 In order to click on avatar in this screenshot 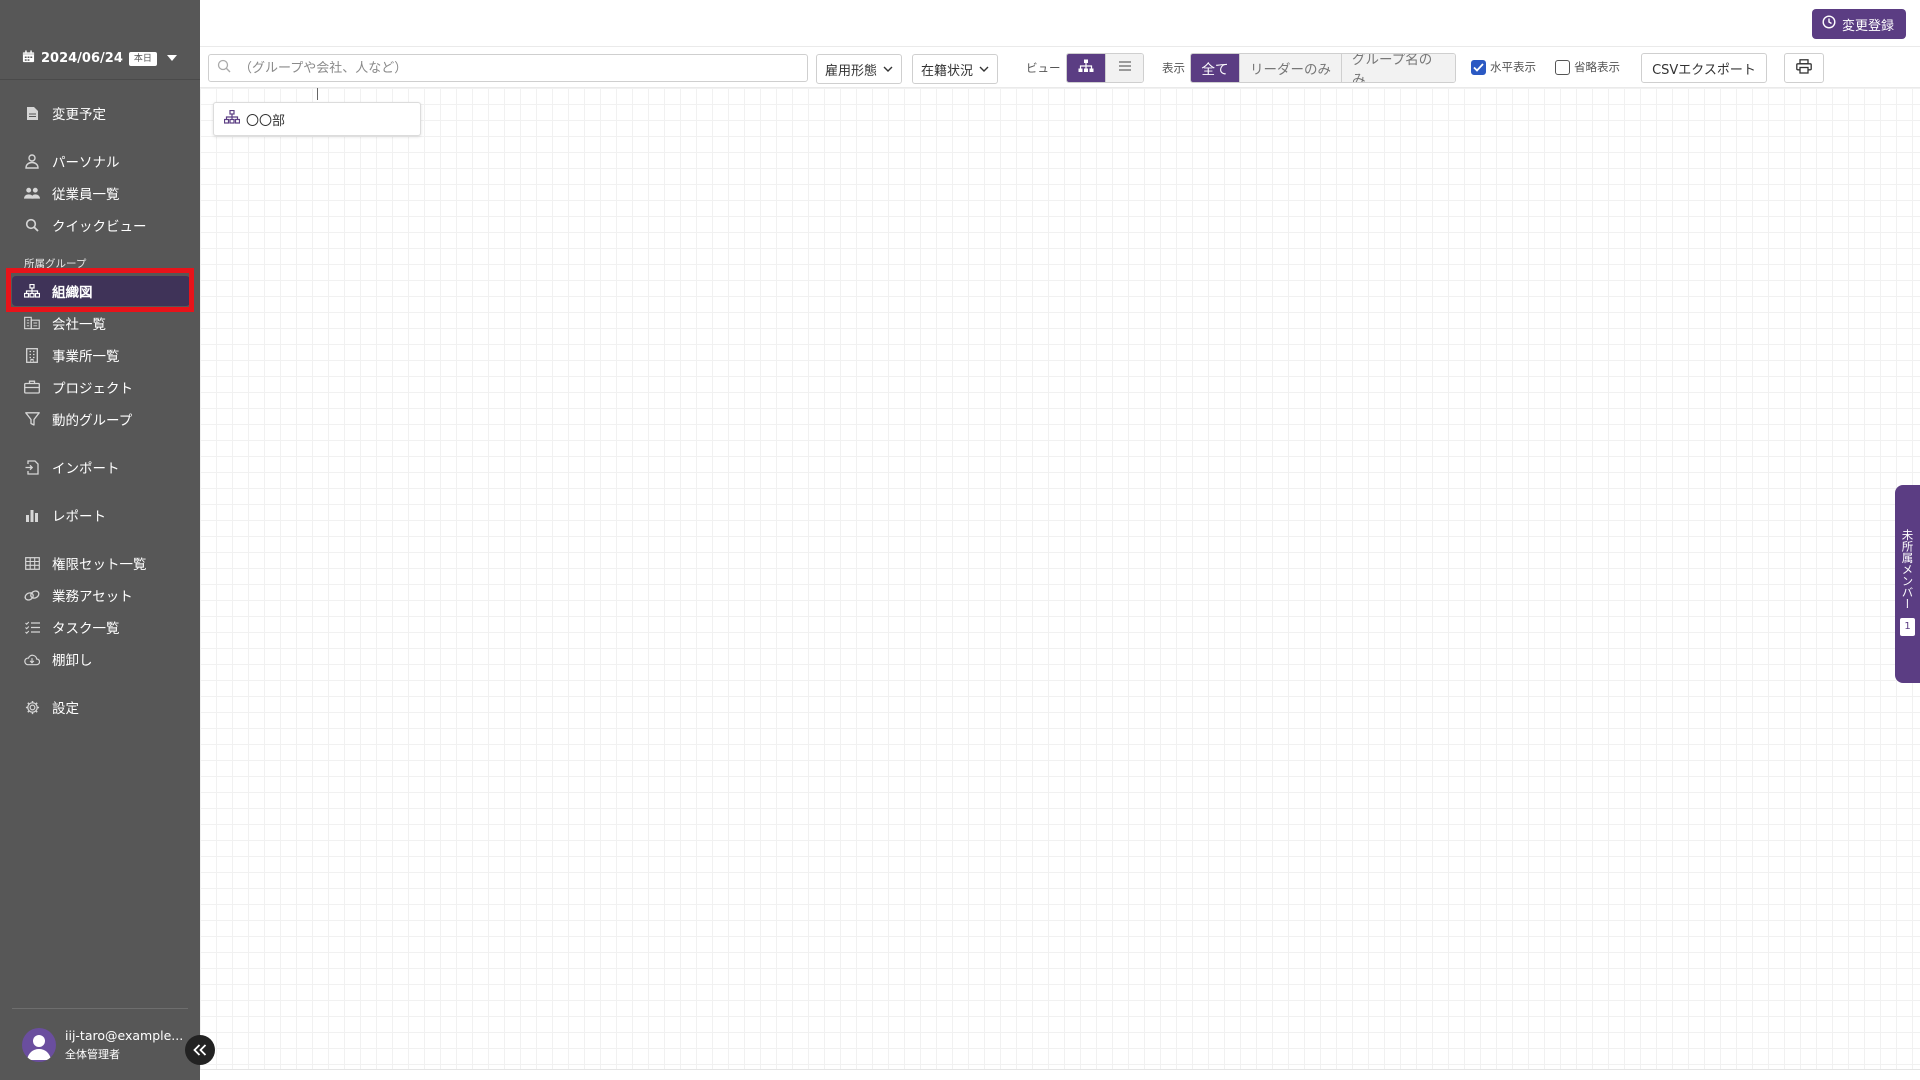, I will do `click(39, 1045)`.